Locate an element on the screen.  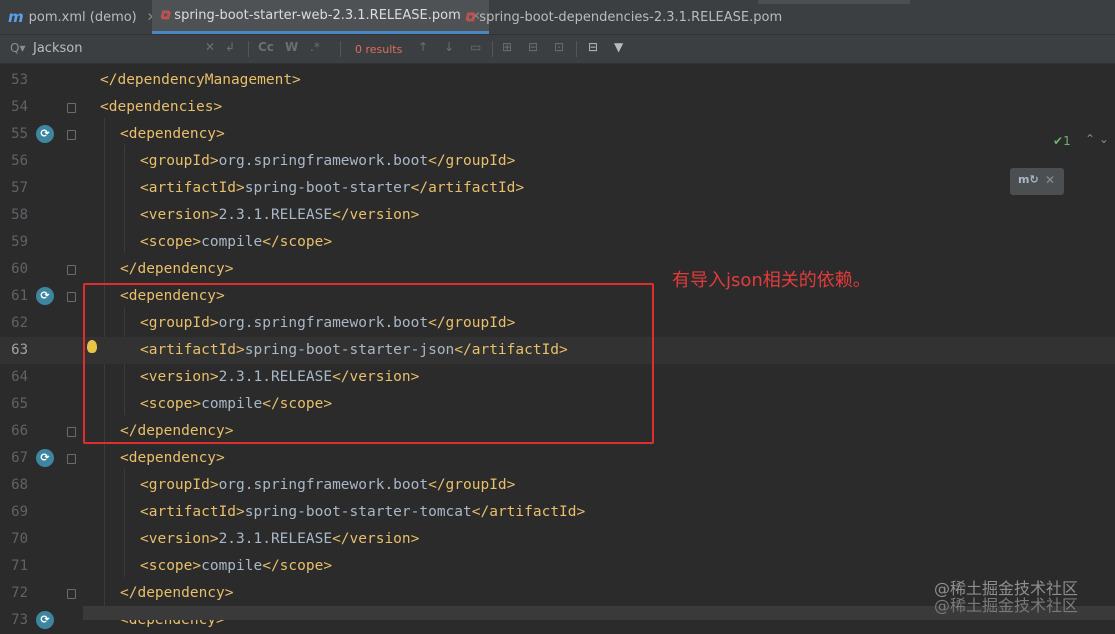
inspection-count: 1 is located at coordinates (1067, 141).